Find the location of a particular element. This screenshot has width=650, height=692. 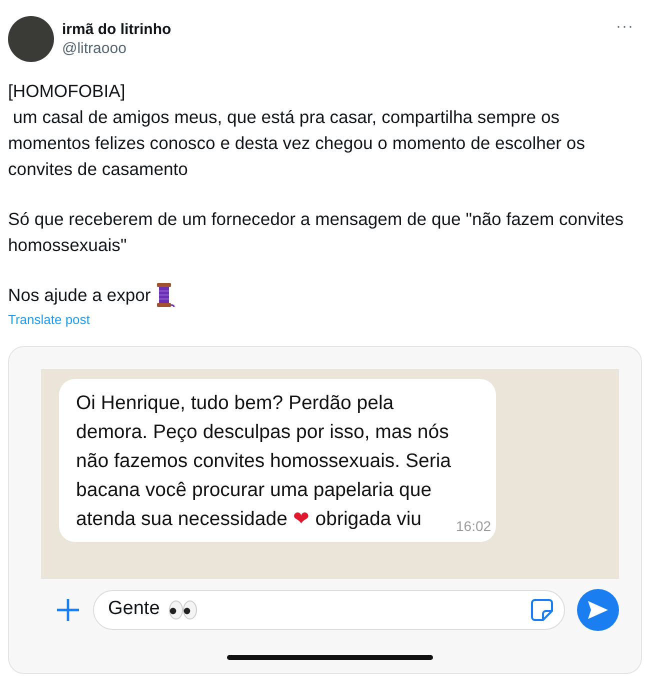

author-handle: @litraooo is located at coordinates (339, 48).